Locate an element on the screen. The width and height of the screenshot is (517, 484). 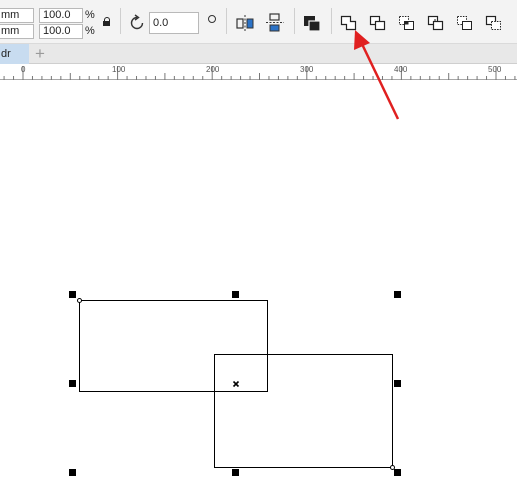
degree-icon is located at coordinates (212, 19).